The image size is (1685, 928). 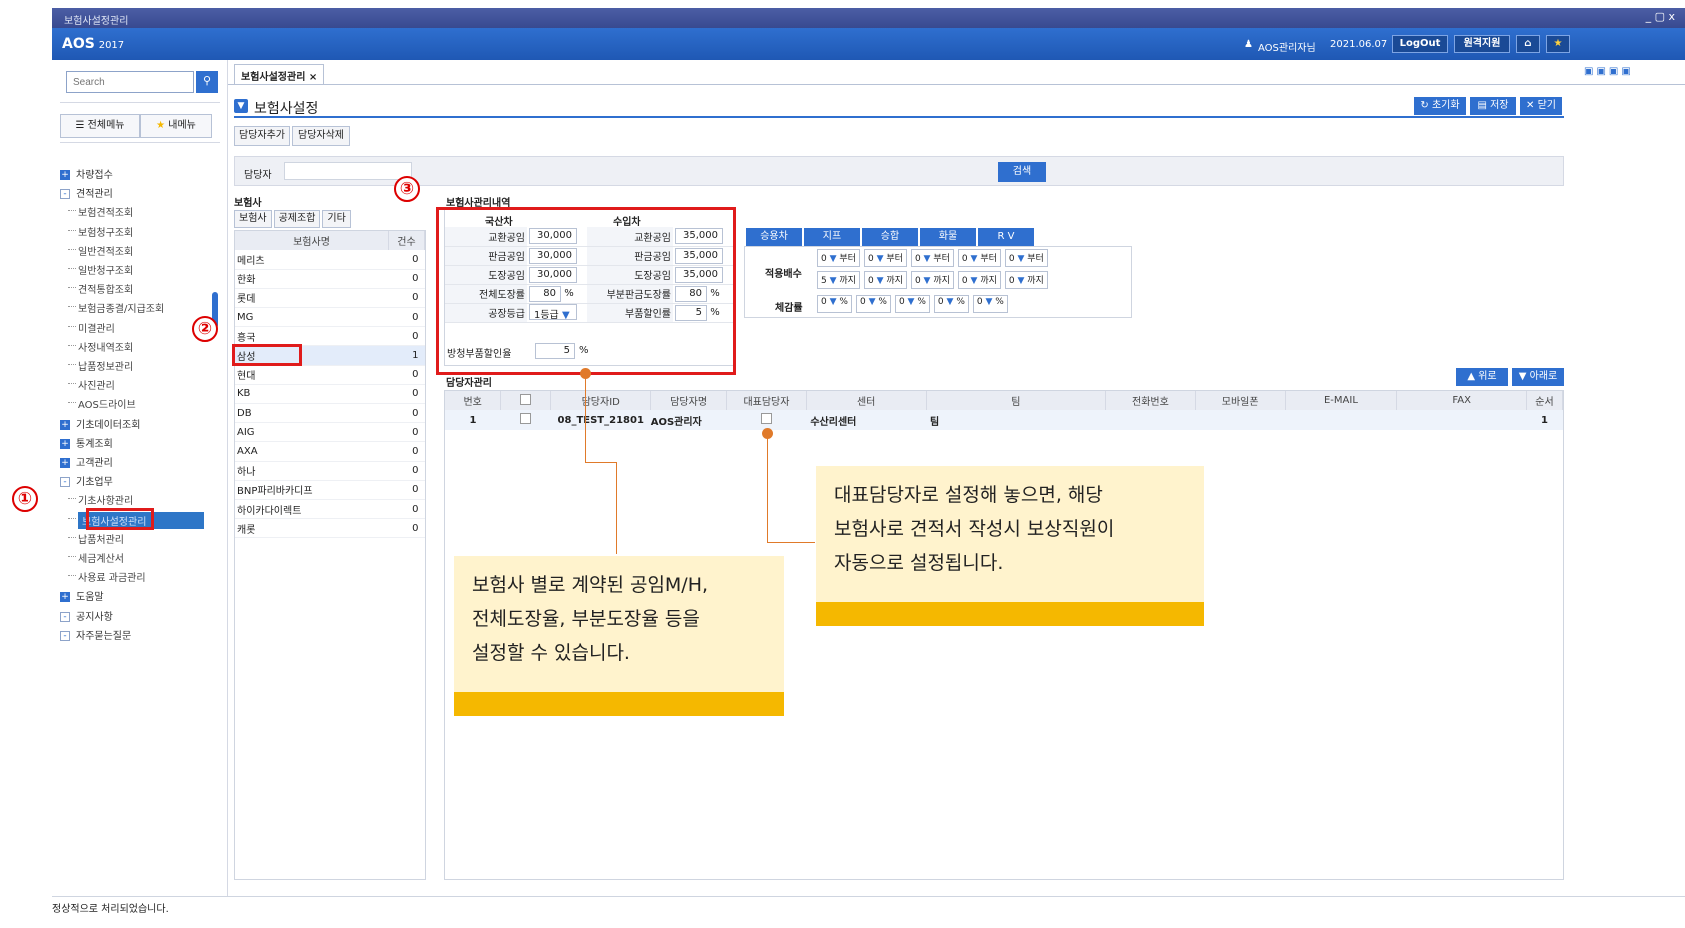 What do you see at coordinates (205, 329) in the screenshot?
I see `step-2-badge: ②` at bounding box center [205, 329].